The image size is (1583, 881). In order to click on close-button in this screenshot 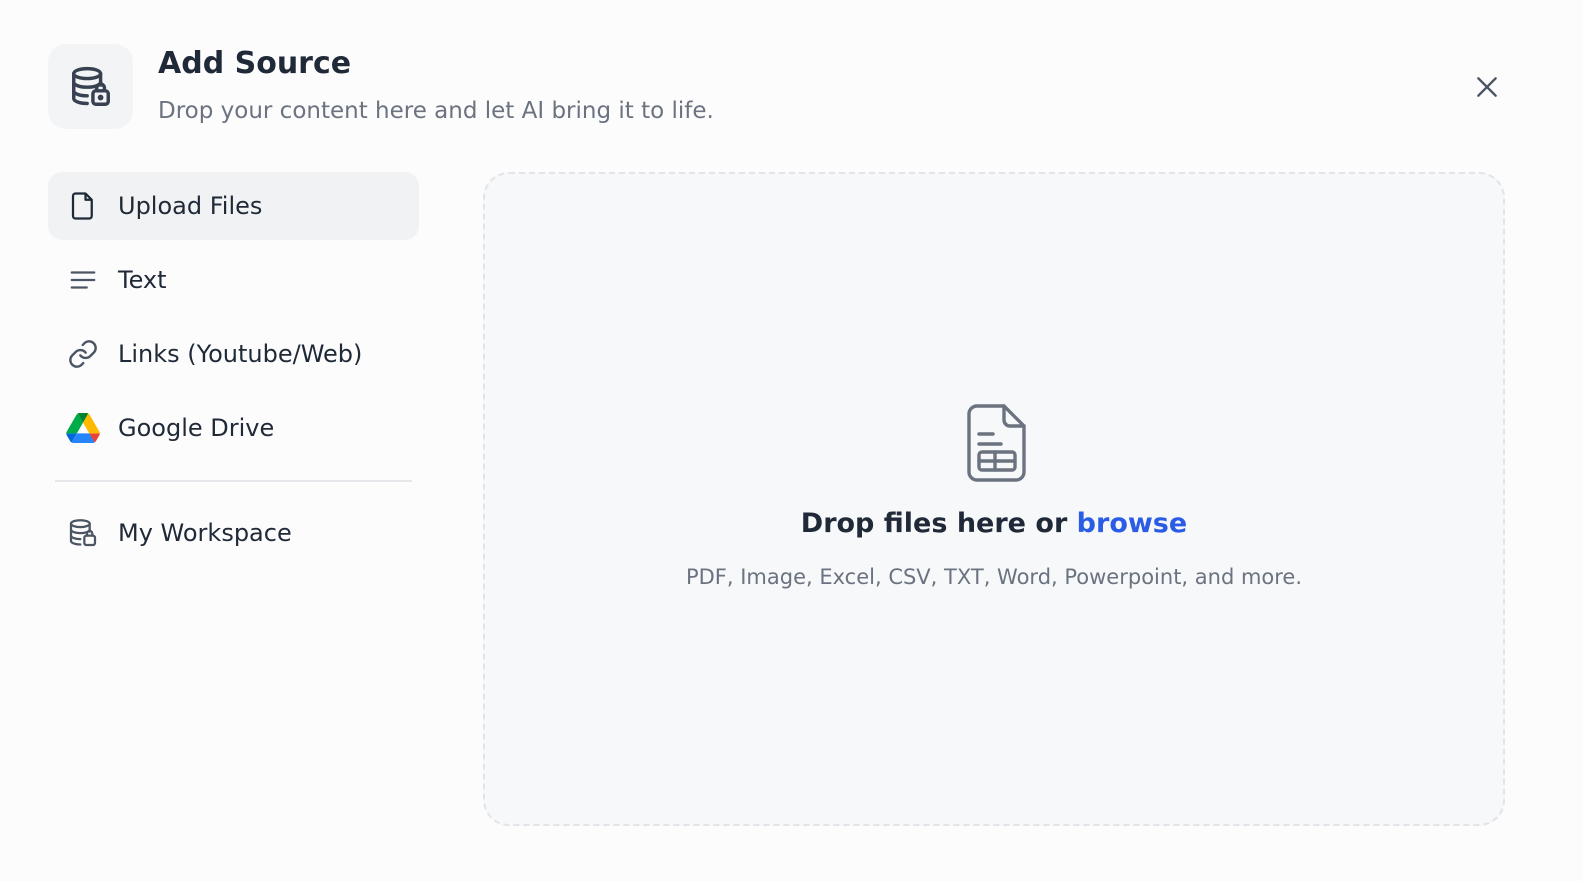, I will do `click(1487, 87)`.